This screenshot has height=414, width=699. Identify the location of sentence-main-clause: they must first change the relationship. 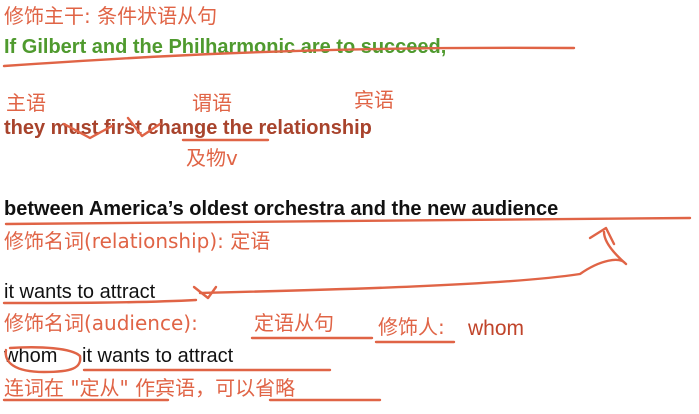
(188, 128).